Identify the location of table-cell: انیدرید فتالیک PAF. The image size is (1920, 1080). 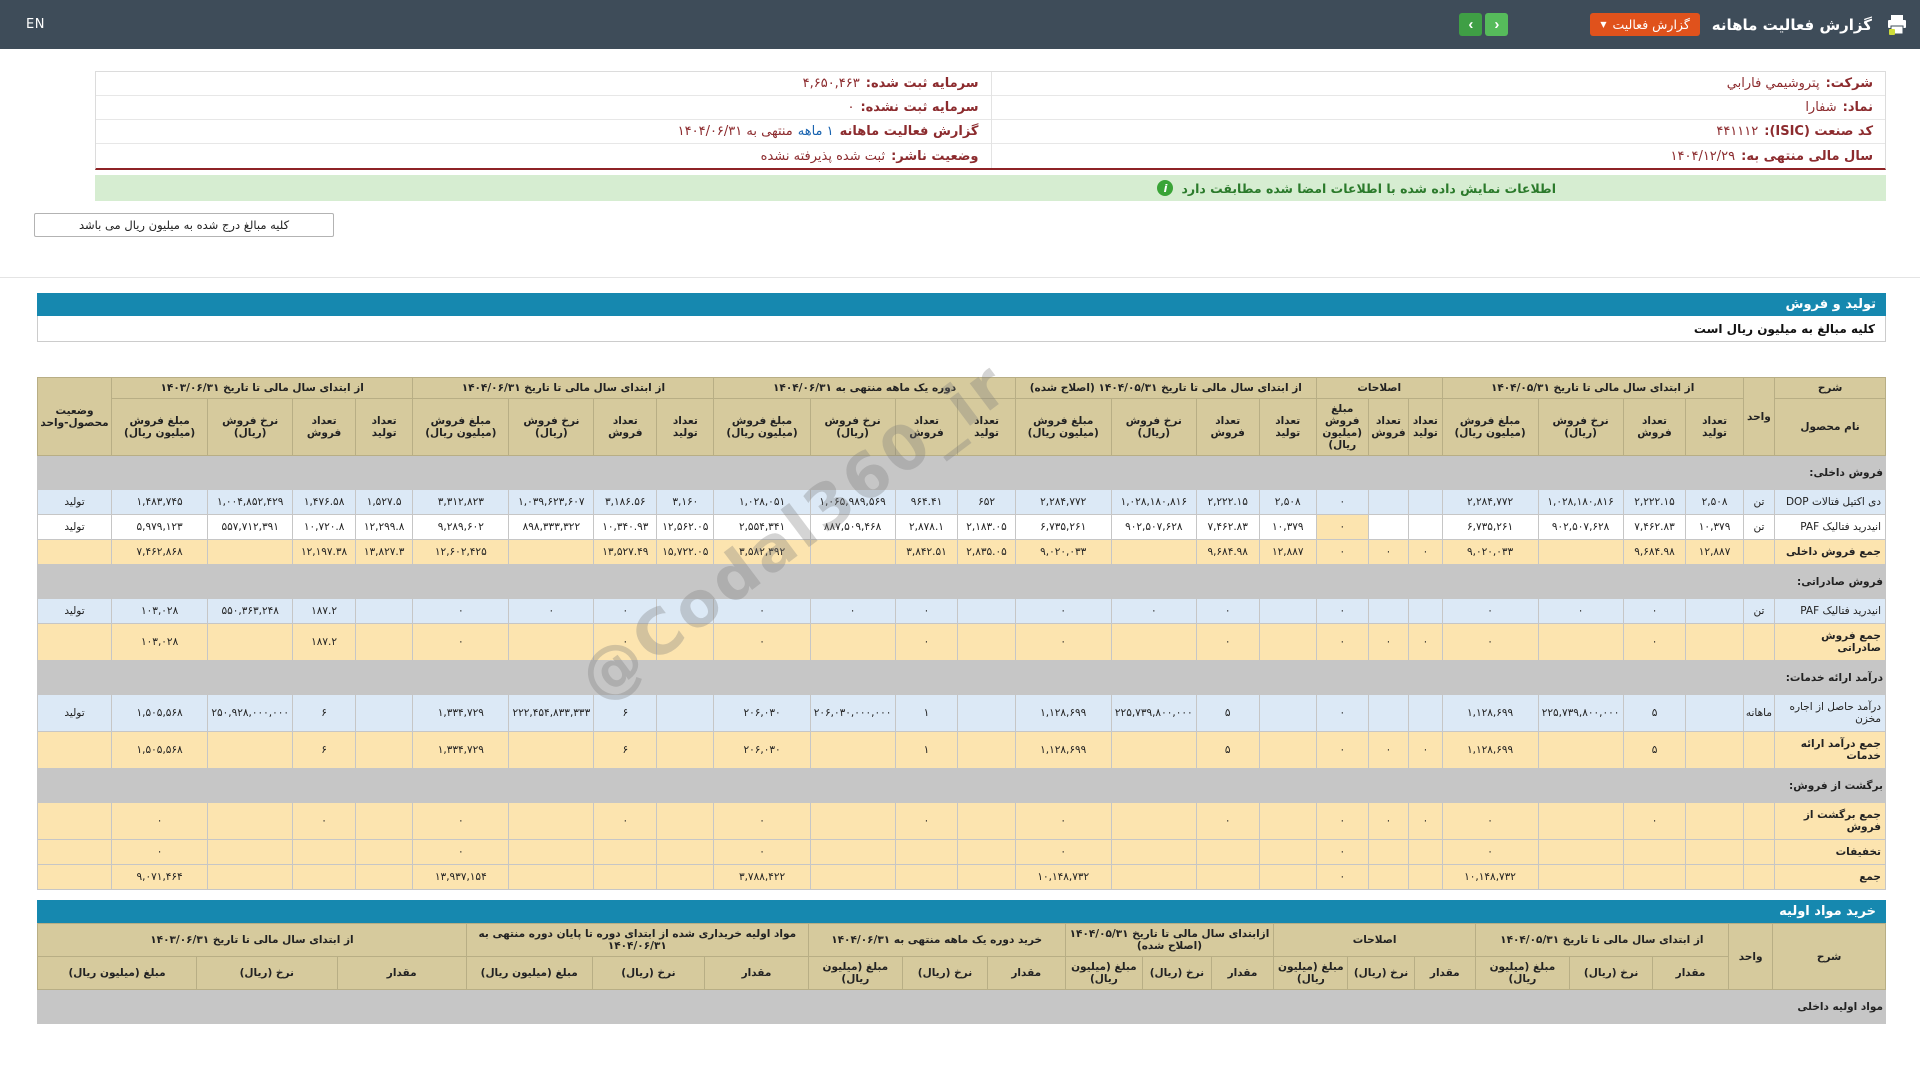
(1830, 611).